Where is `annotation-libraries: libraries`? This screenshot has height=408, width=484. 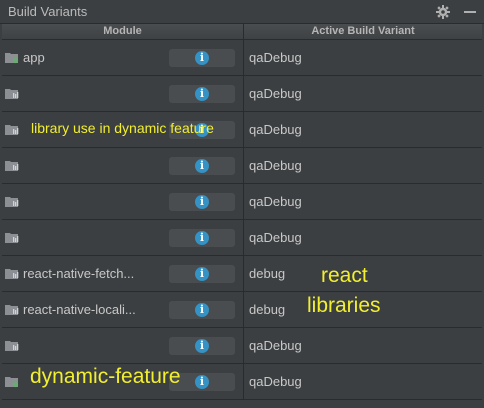
annotation-libraries: libraries is located at coordinates (344, 305).